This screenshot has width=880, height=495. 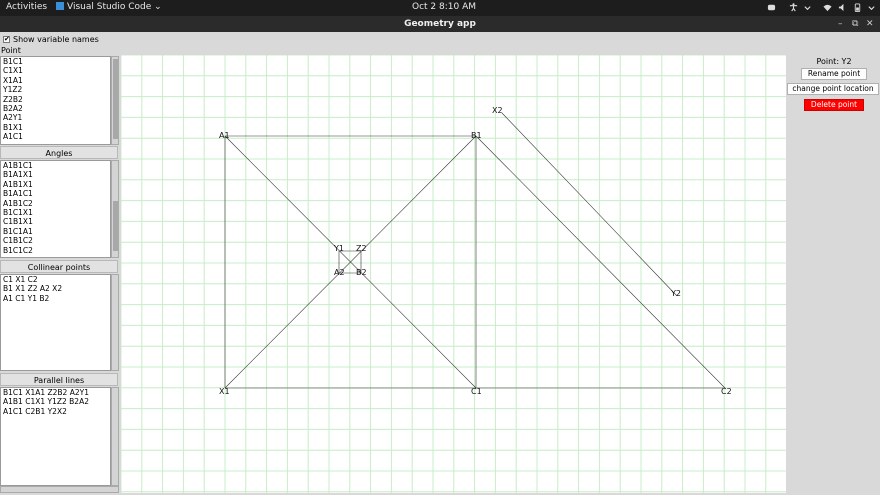 What do you see at coordinates (59, 266) in the screenshot?
I see `collinear-points-header: Collinear points` at bounding box center [59, 266].